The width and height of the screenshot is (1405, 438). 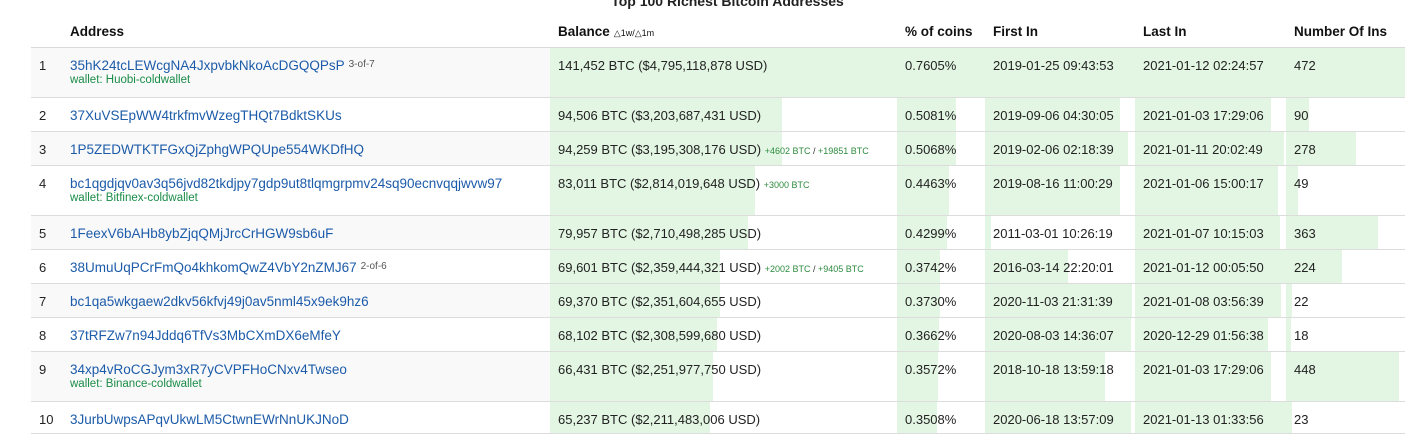 I want to click on rank-number: 8, so click(x=43, y=335).